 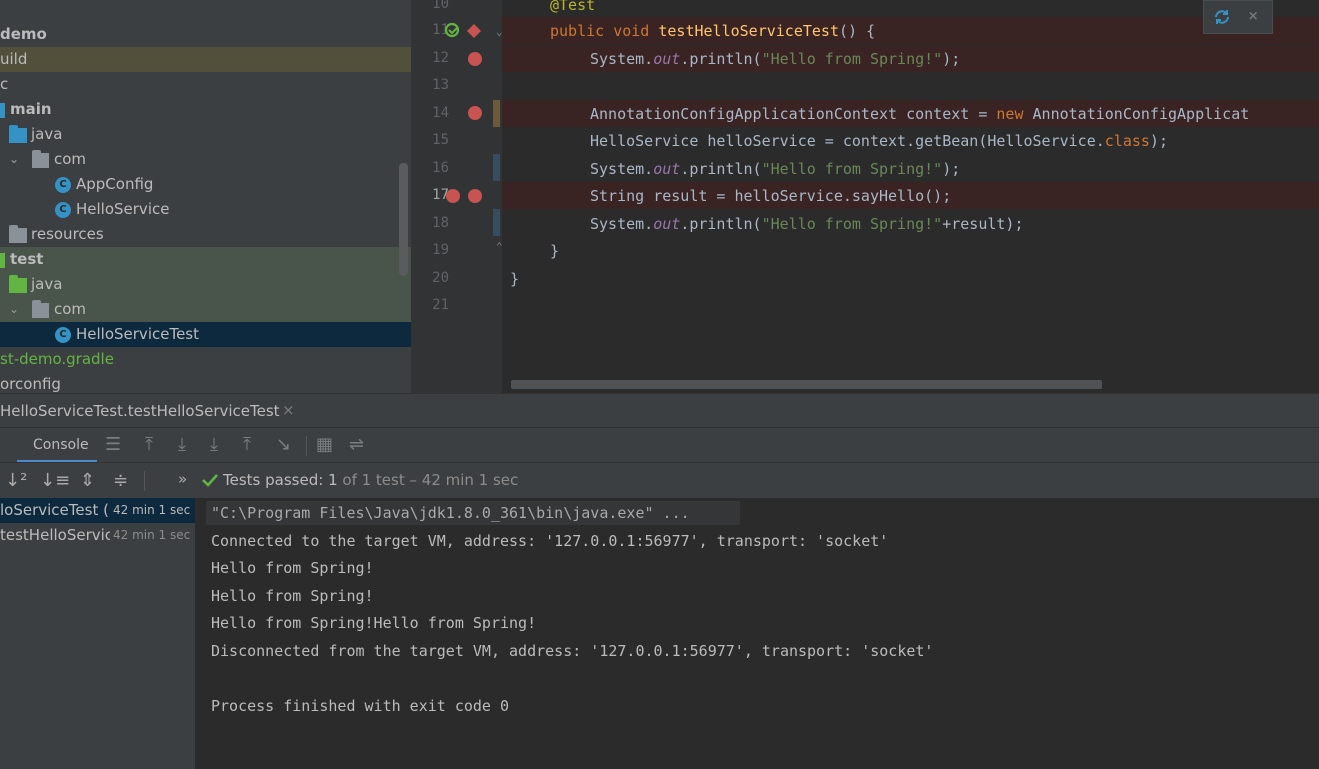 What do you see at coordinates (360, 706) in the screenshot?
I see `console-line: Process finished with exit code 0` at bounding box center [360, 706].